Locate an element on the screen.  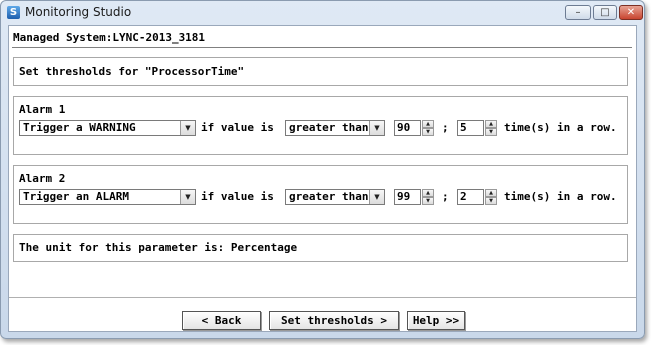
alarm-1-action-value: Trigger a WARNING is located at coordinates (79, 127).